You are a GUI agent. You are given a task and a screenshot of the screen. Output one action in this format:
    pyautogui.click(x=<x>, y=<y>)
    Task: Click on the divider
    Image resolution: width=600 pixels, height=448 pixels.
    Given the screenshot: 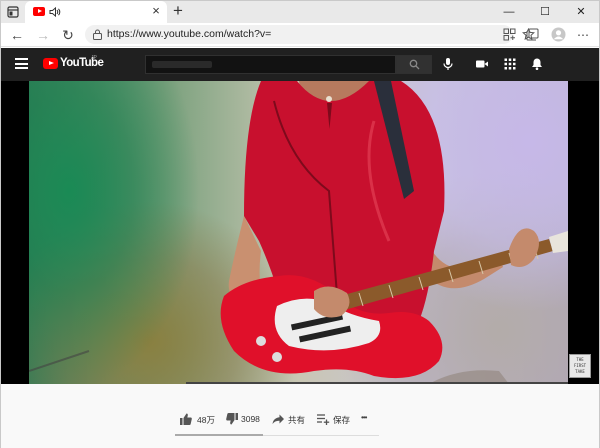 What is the action you would take?
    pyautogui.click(x=321, y=435)
    